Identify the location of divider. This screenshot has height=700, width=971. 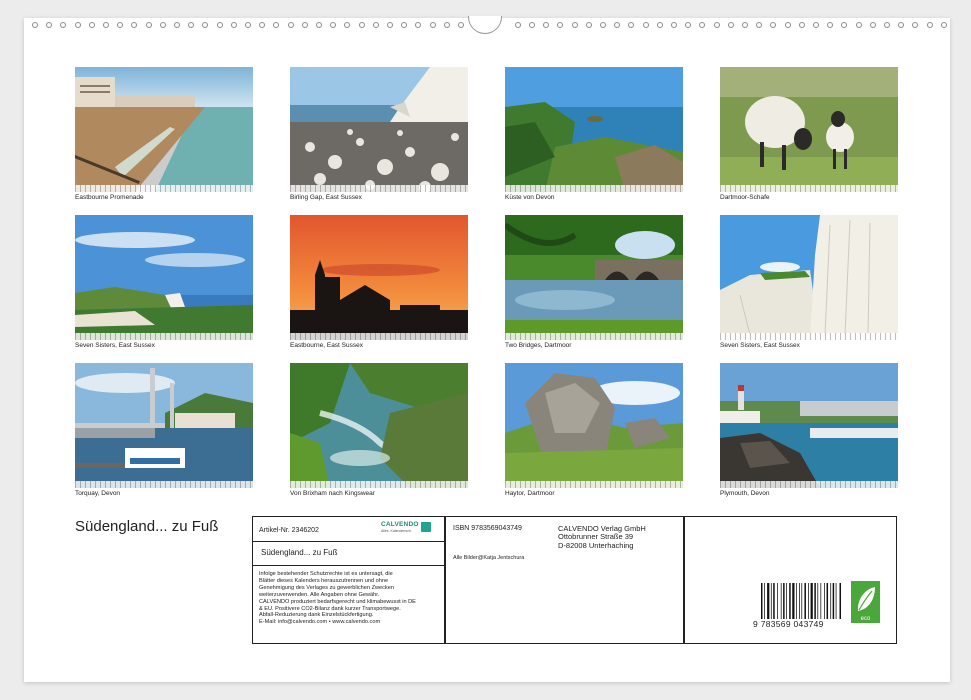
(684, 580).